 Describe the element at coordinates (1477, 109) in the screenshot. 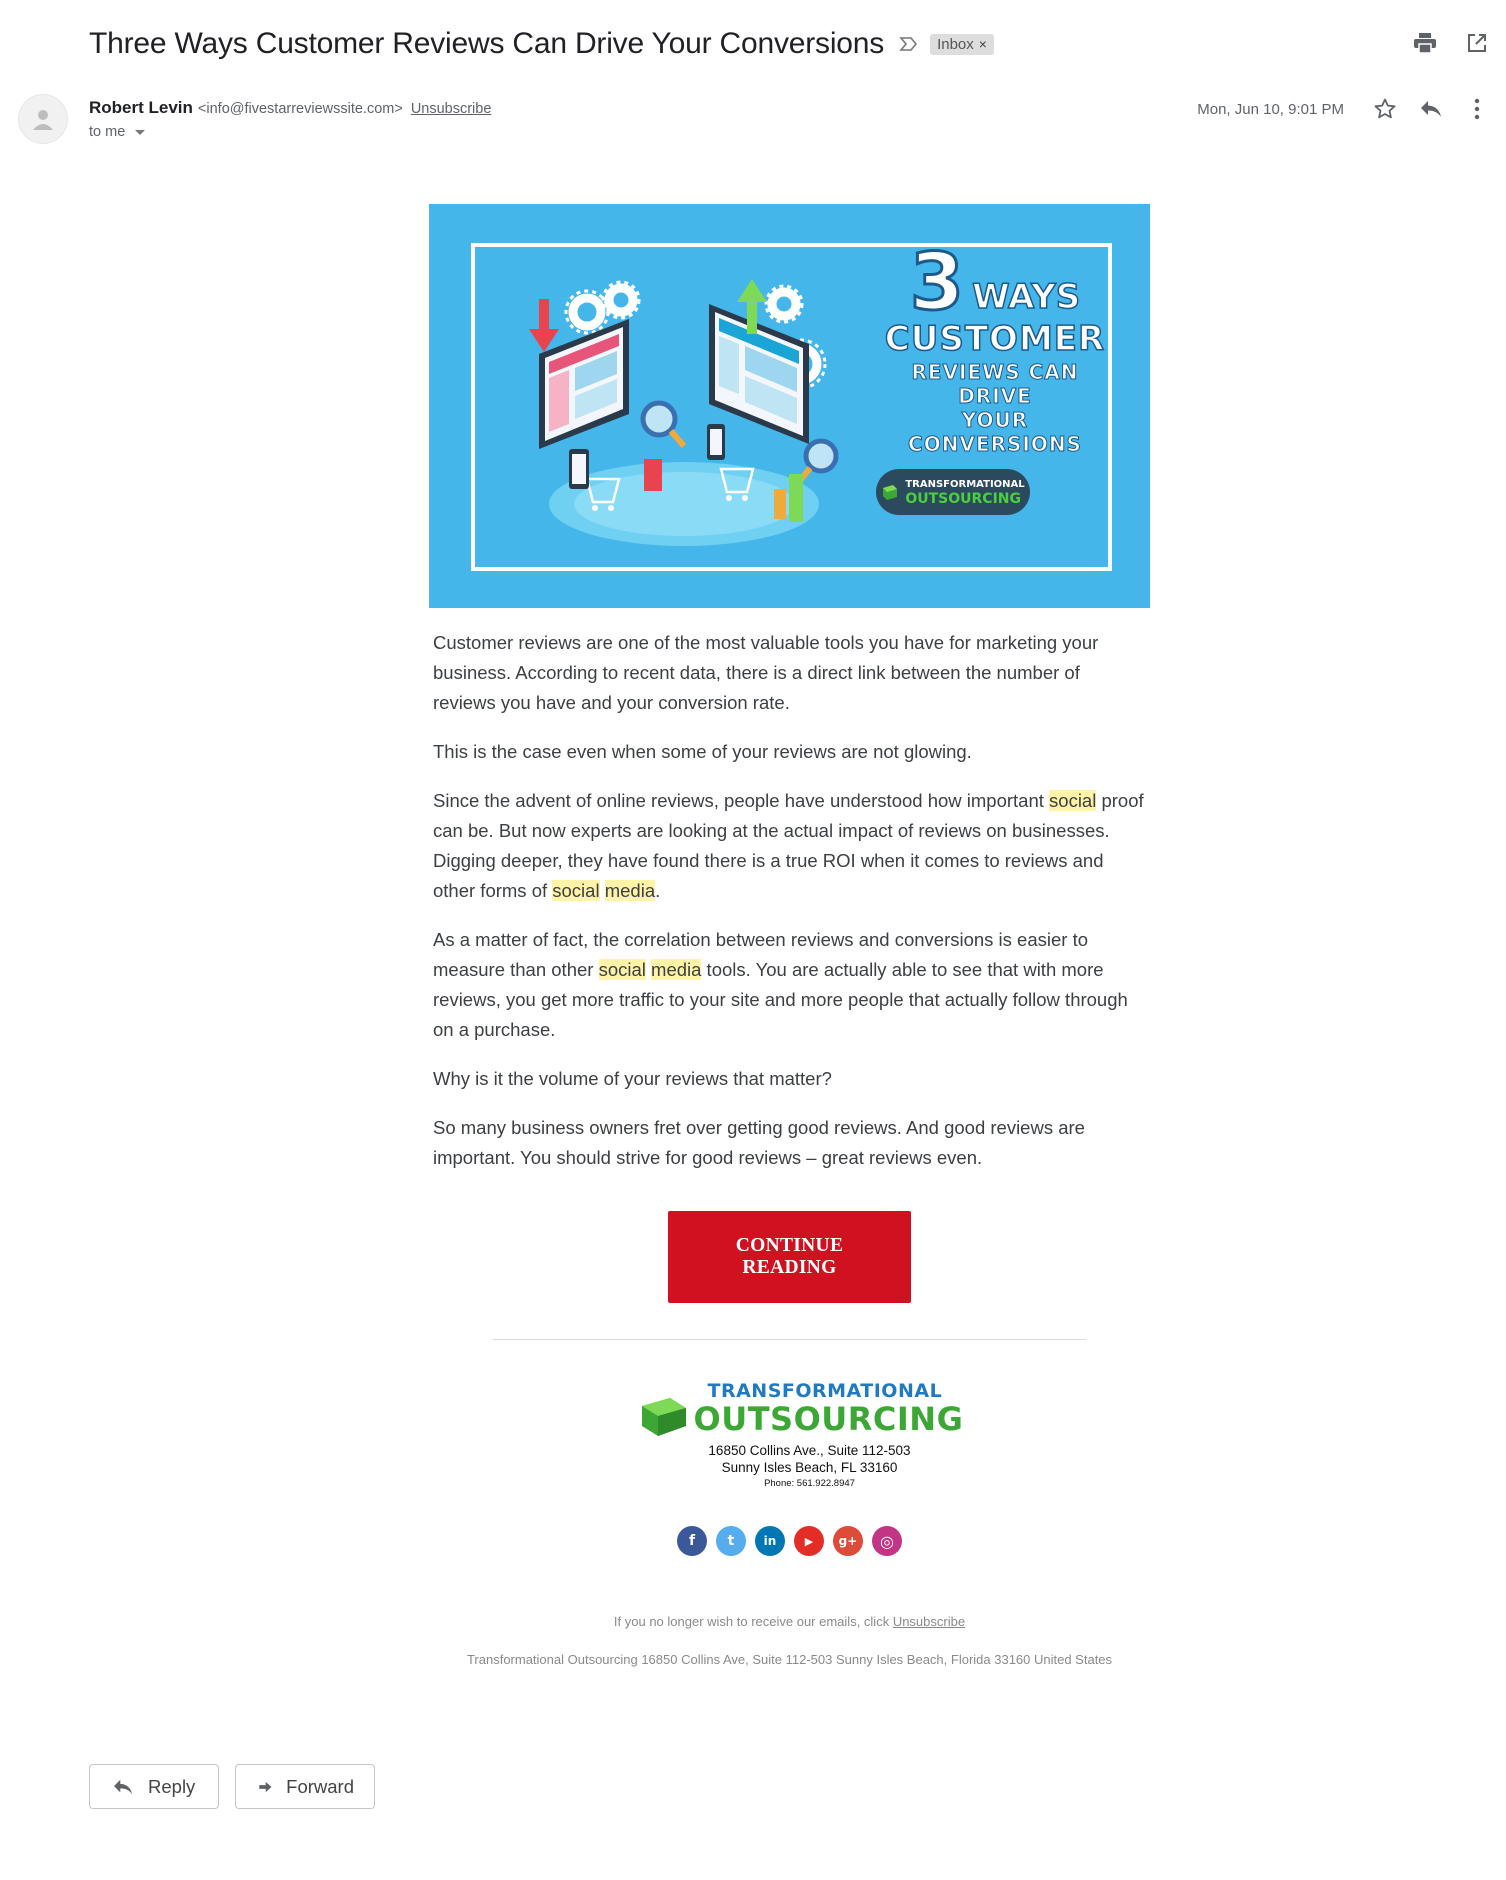

I see `more-vert-icon` at that location.